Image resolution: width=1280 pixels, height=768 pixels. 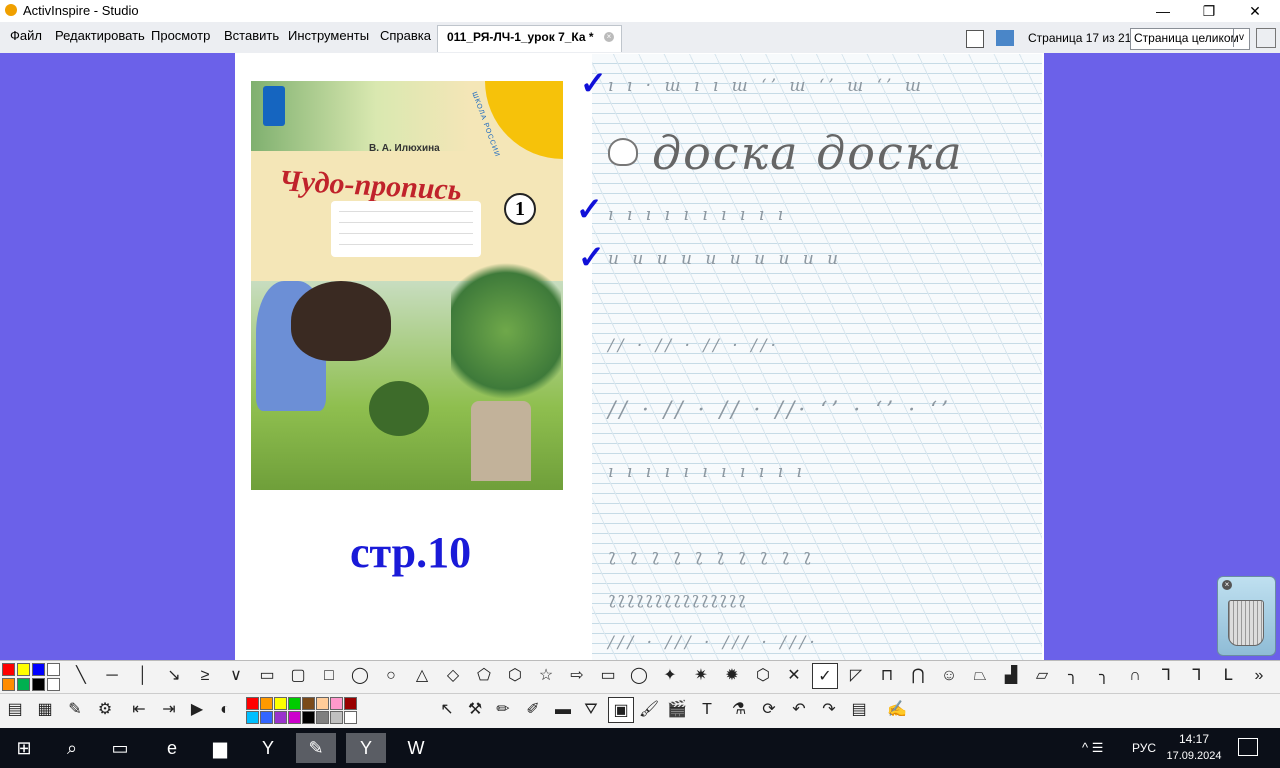 I want to click on page-browser-icon, so click(x=975, y=39).